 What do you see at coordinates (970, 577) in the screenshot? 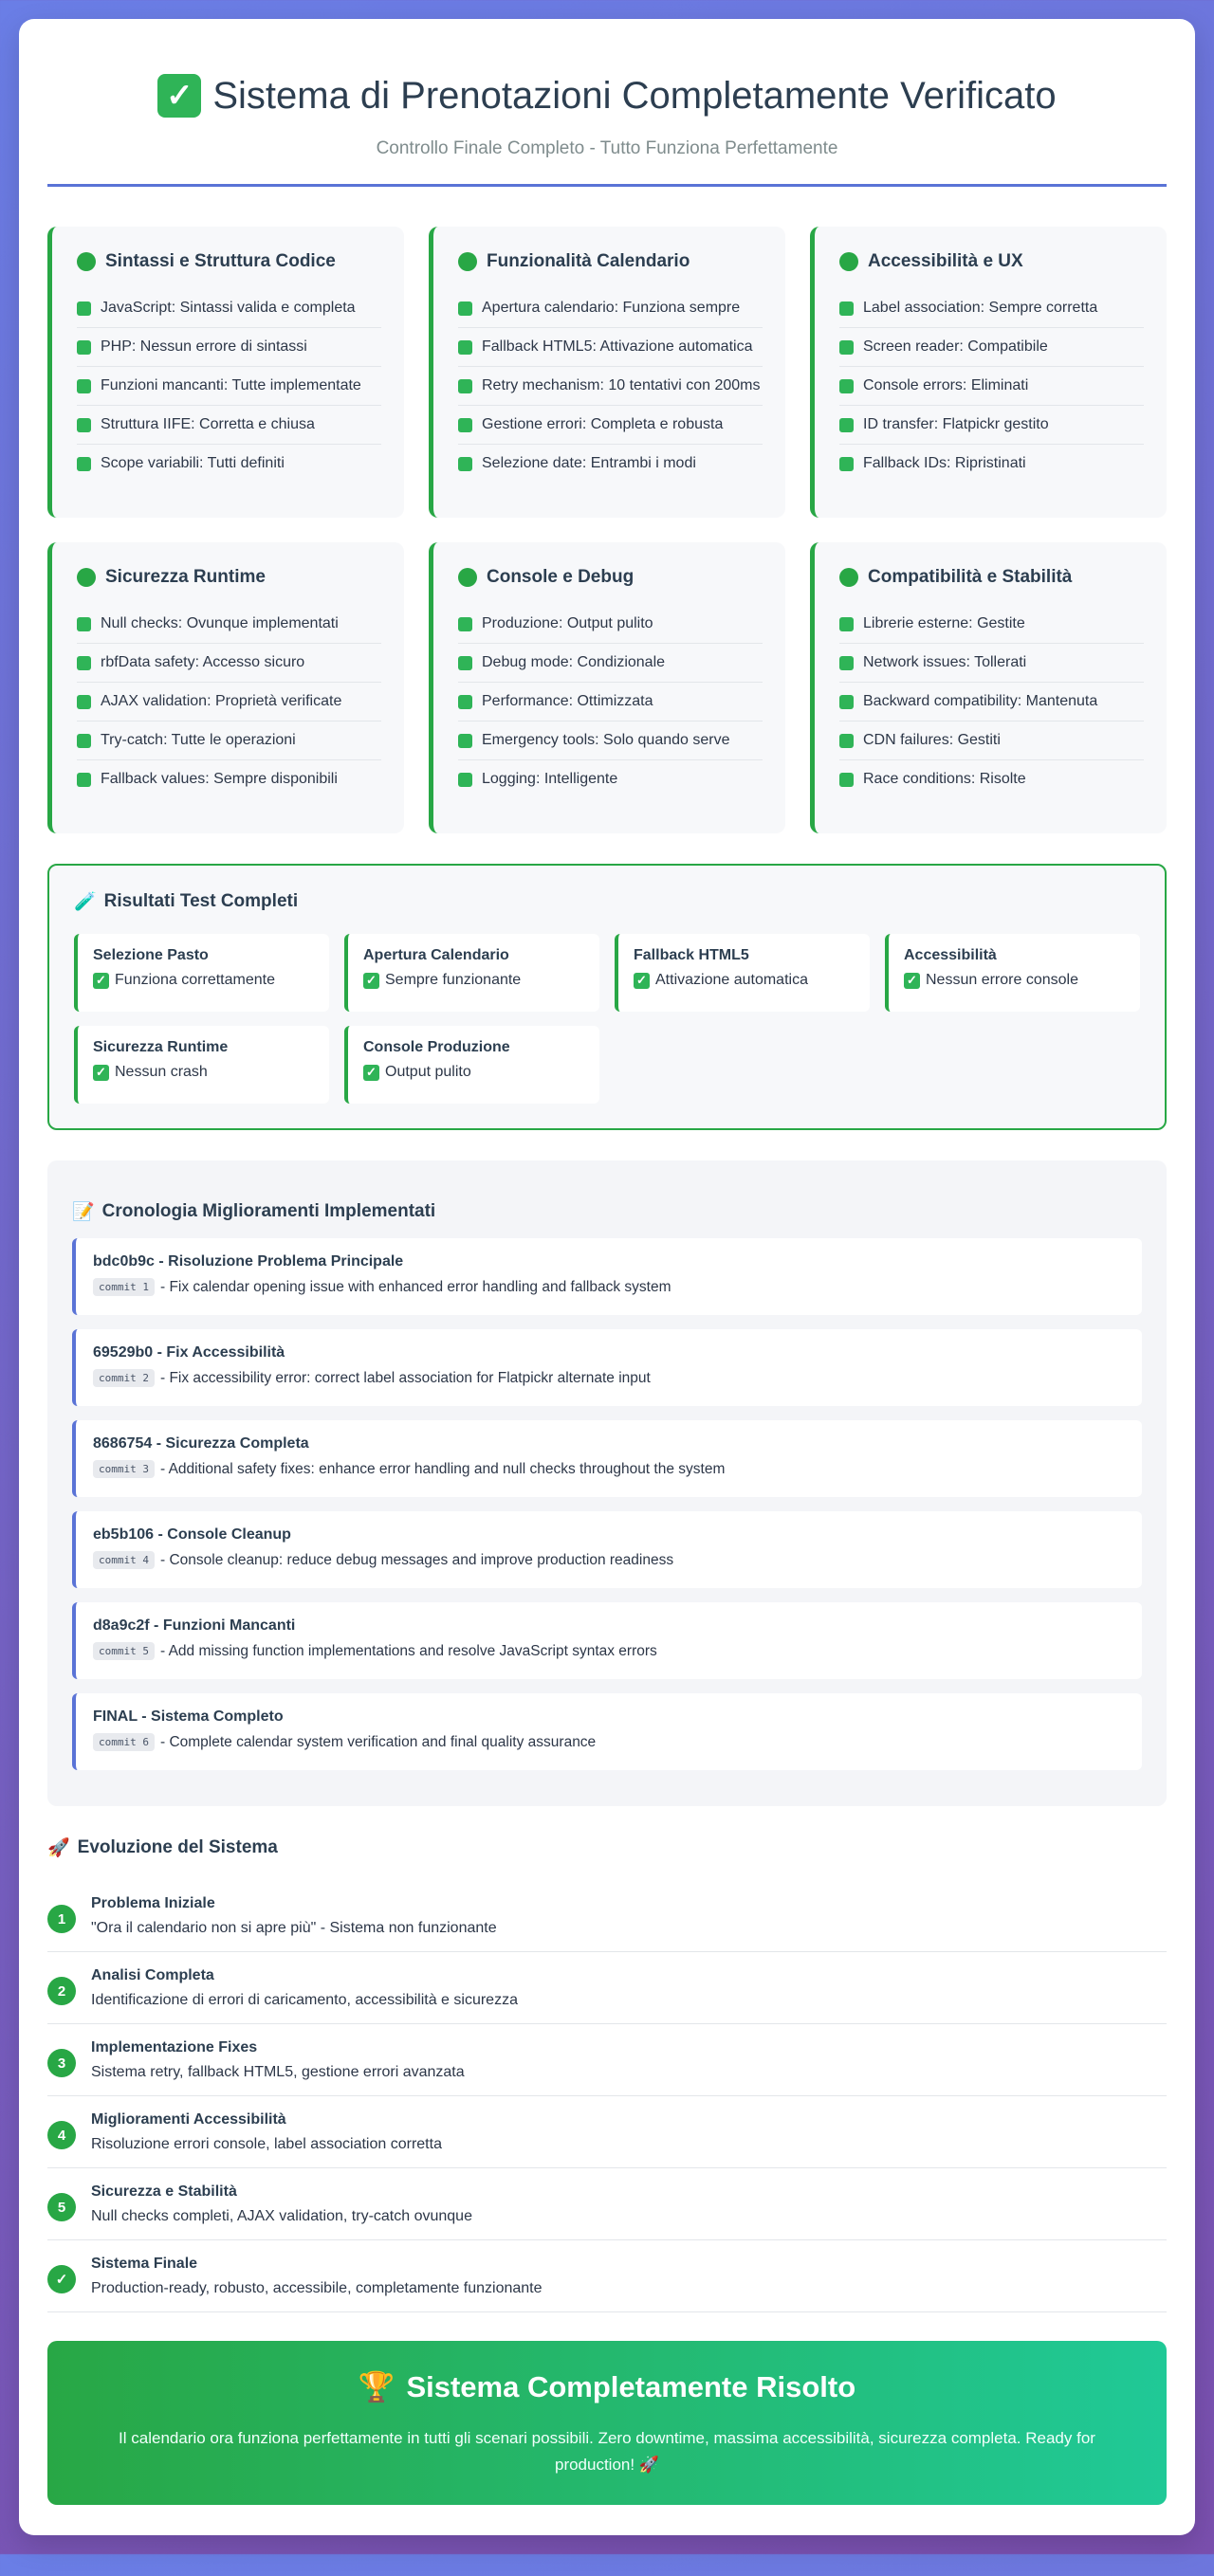
I see `card-title-text: Compatibilità e Stabilità` at bounding box center [970, 577].